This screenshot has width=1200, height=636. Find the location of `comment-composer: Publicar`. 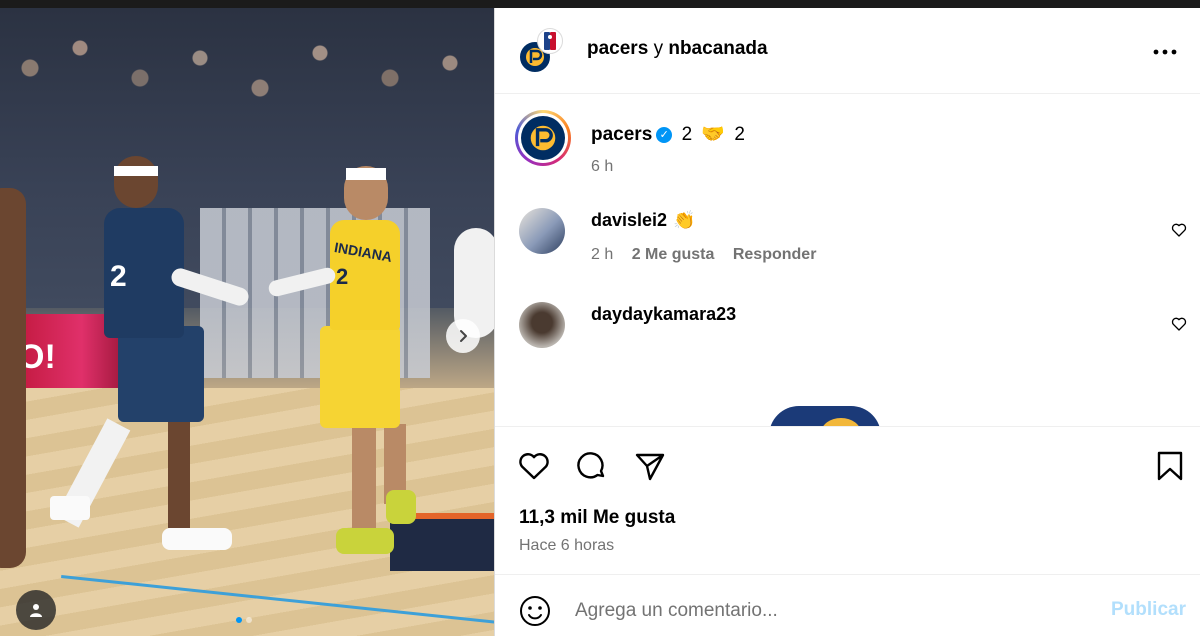

comment-composer: Publicar is located at coordinates (847, 605).